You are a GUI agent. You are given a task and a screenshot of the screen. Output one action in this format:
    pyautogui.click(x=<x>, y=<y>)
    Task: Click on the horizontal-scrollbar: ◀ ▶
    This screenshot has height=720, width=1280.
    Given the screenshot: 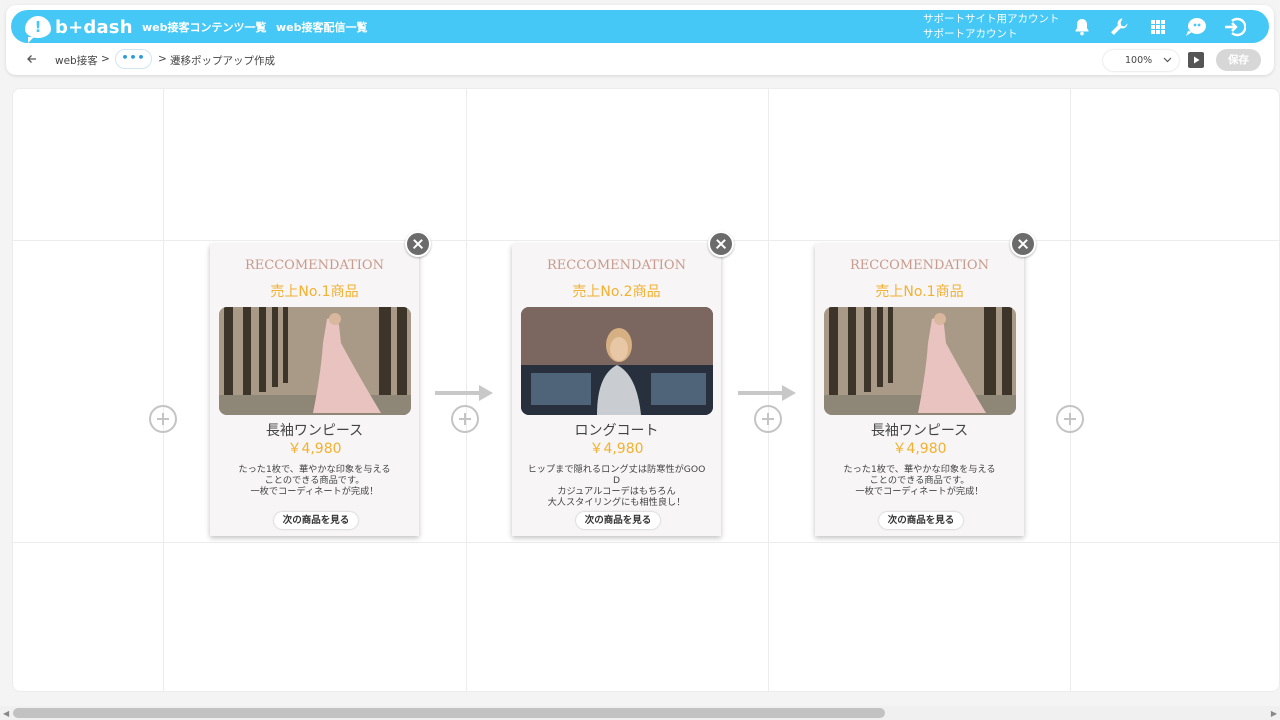 What is the action you would take?
    pyautogui.click(x=640, y=713)
    